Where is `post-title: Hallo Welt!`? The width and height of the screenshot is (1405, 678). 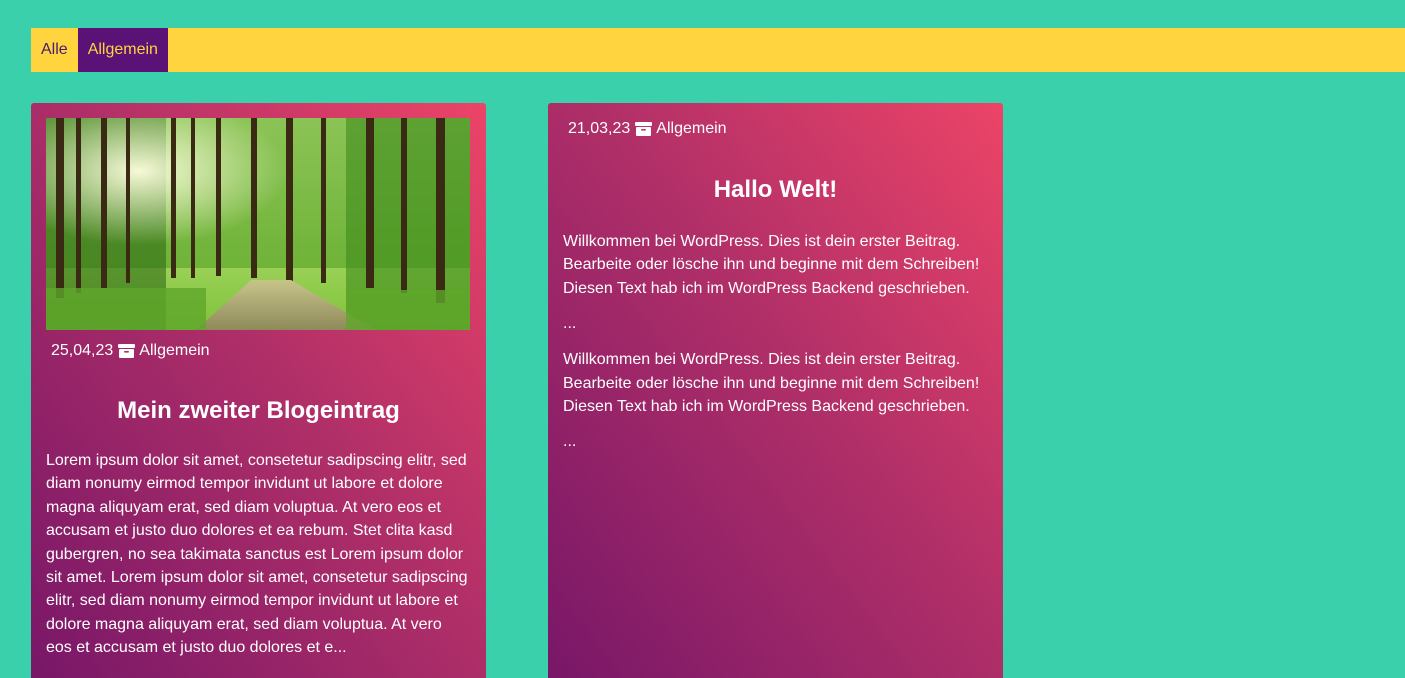 post-title: Hallo Welt! is located at coordinates (775, 190).